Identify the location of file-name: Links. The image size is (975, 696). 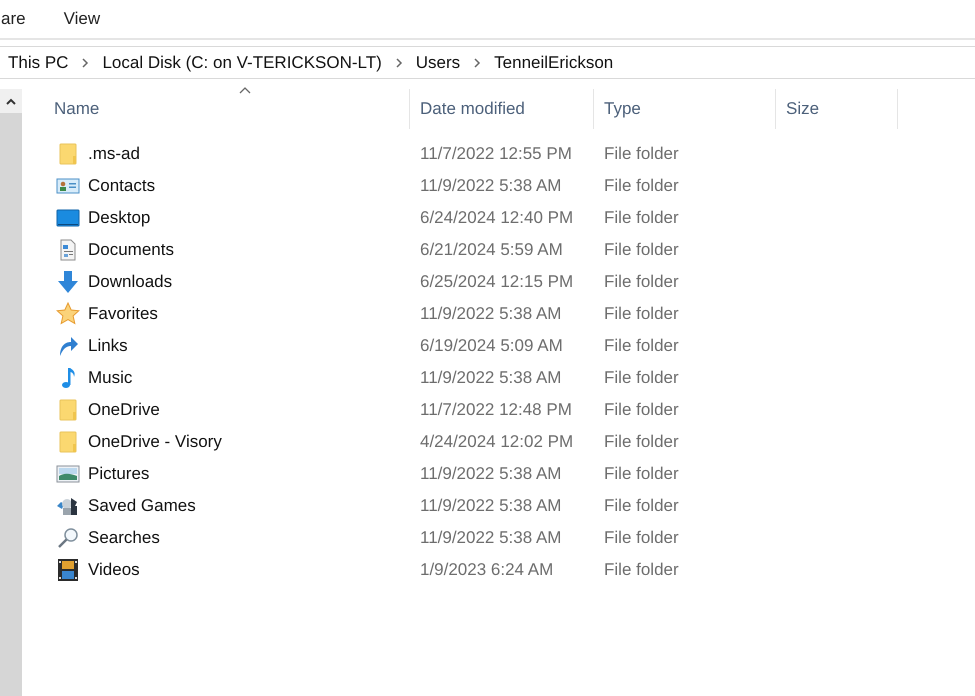
(108, 346).